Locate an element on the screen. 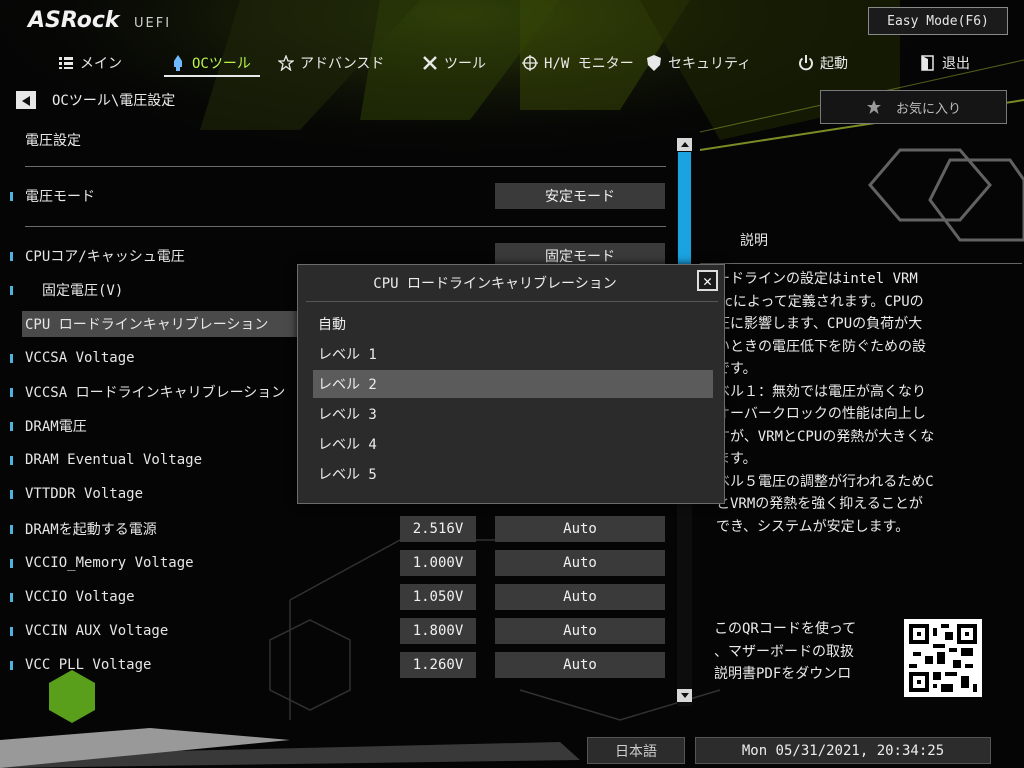  arrow-down-icon is located at coordinates (684, 695).